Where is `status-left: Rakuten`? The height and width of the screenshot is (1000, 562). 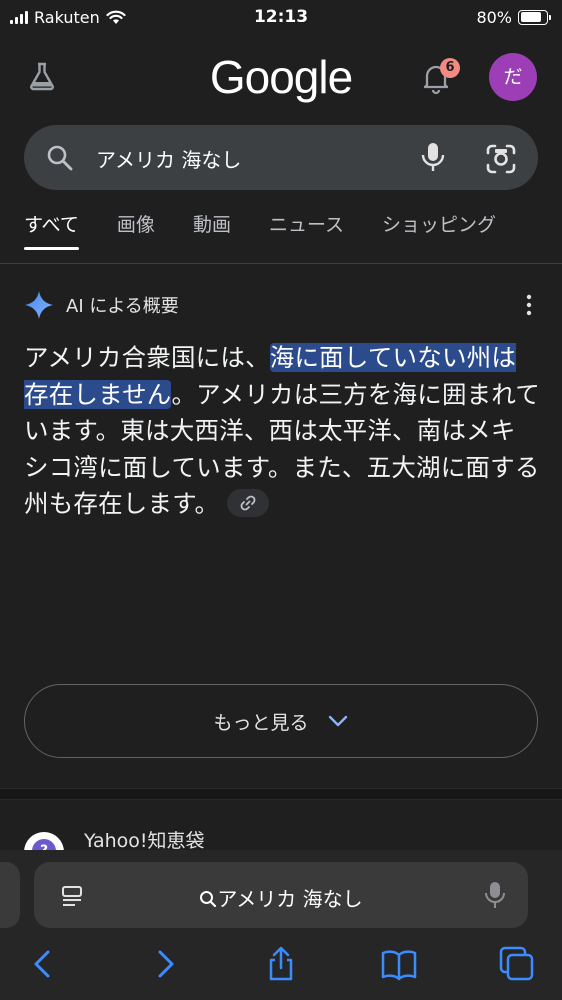 status-left: Rakuten is located at coordinates (68, 17).